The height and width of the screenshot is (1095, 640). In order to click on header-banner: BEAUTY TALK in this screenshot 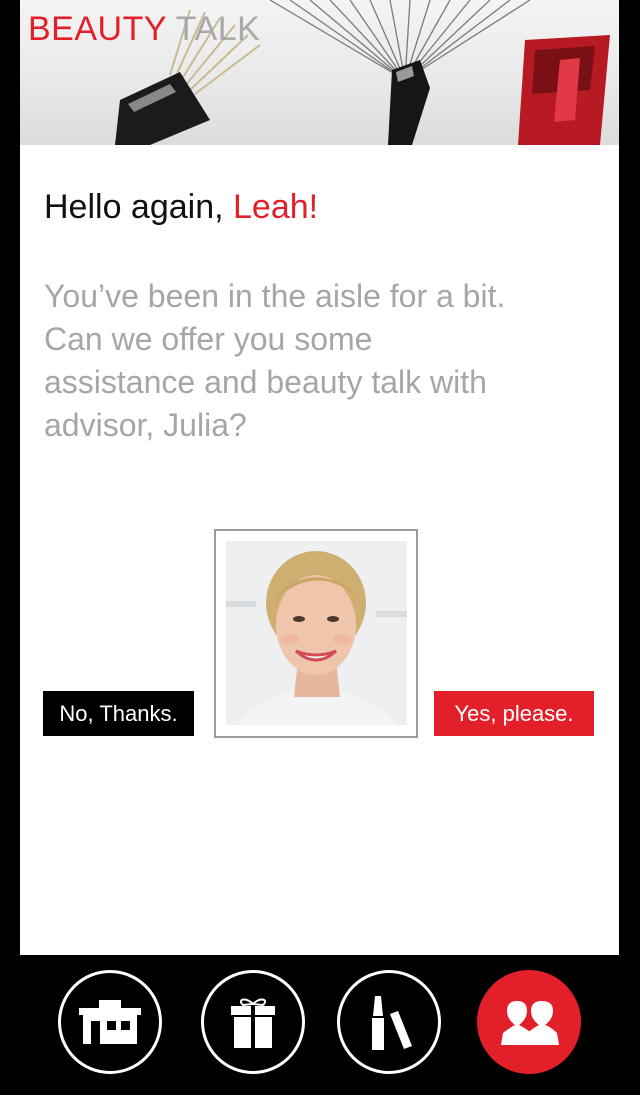, I will do `click(319, 72)`.